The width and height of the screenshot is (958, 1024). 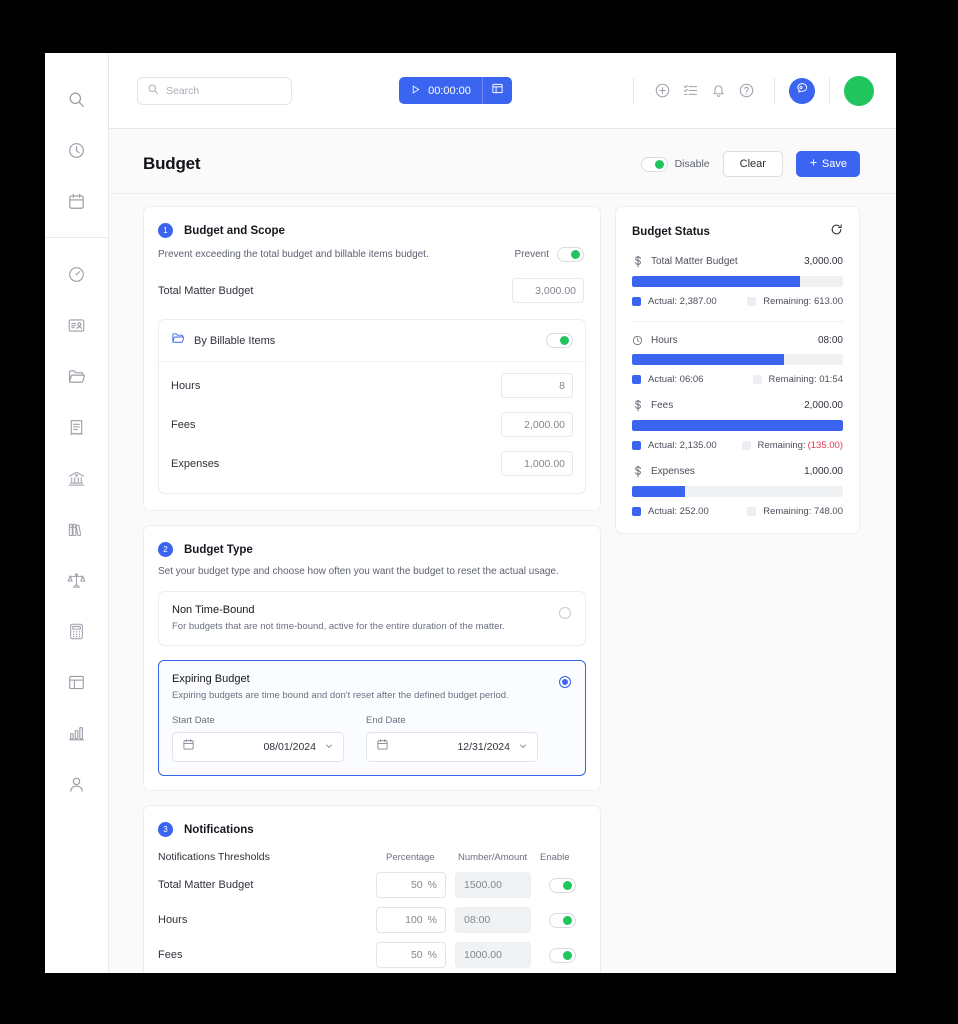 I want to click on tasks-button, so click(x=690, y=91).